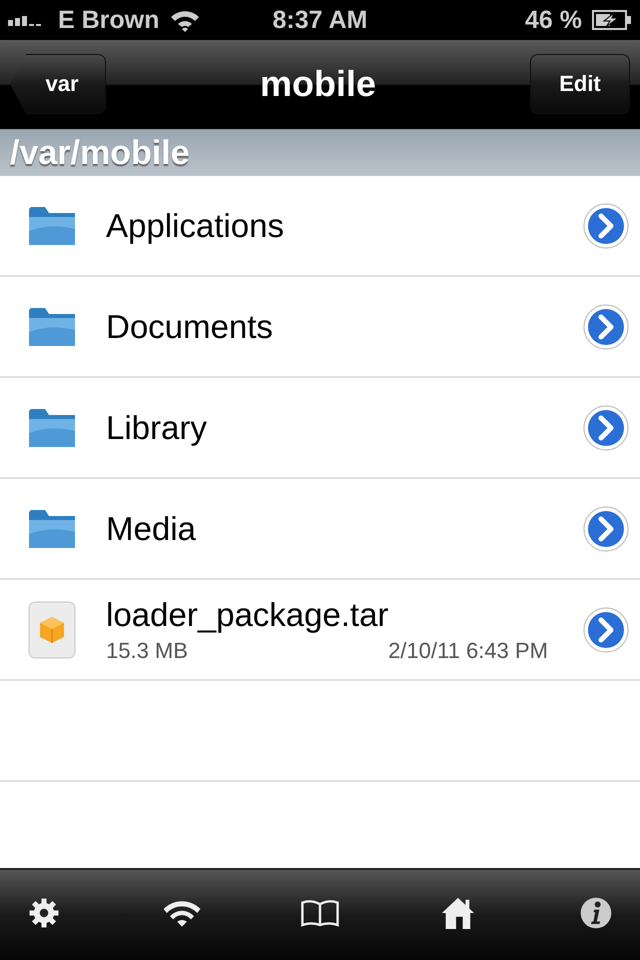 The width and height of the screenshot is (640, 960). Describe the element at coordinates (320, 20) in the screenshot. I see `status-time: 8:37 AM` at that location.